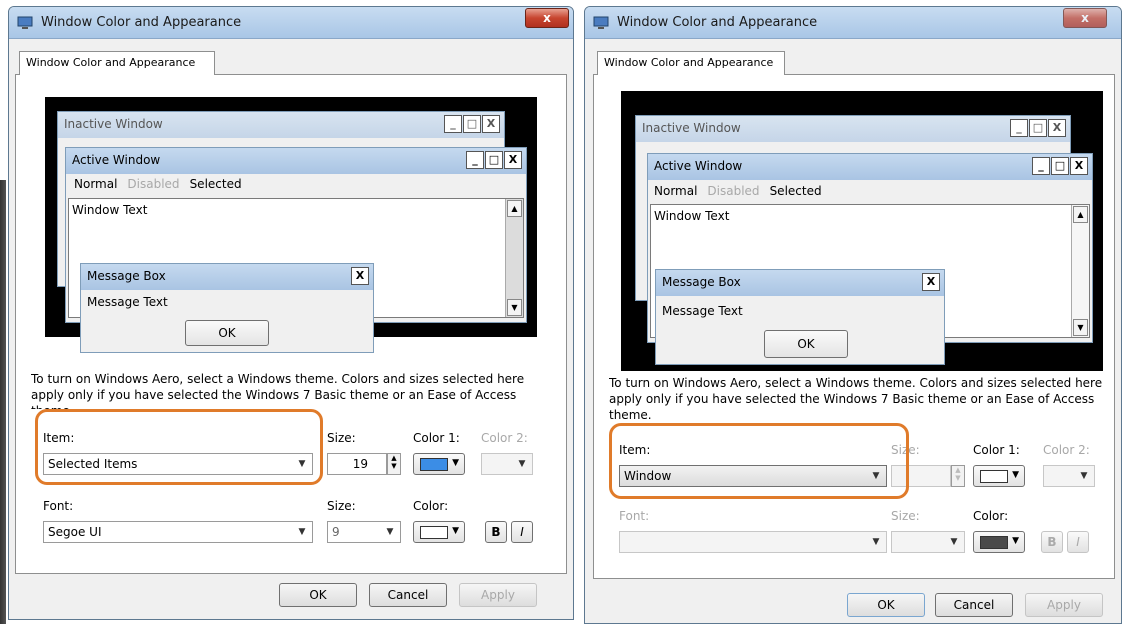 This screenshot has width=1125, height=624. Describe the element at coordinates (921, 476) in the screenshot. I see `size-input` at that location.